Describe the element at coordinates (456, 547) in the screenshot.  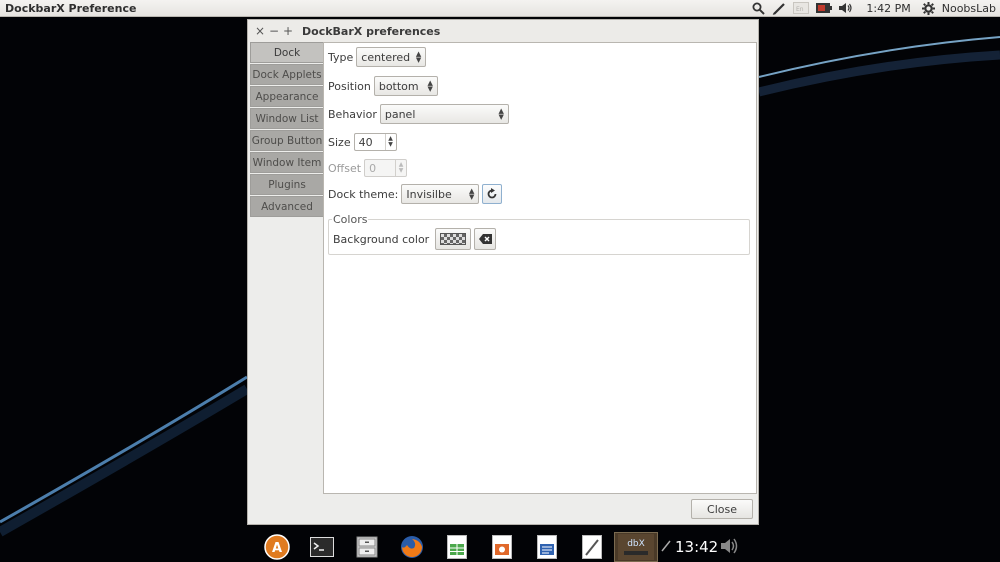
I see `spreadsheet-icon` at that location.